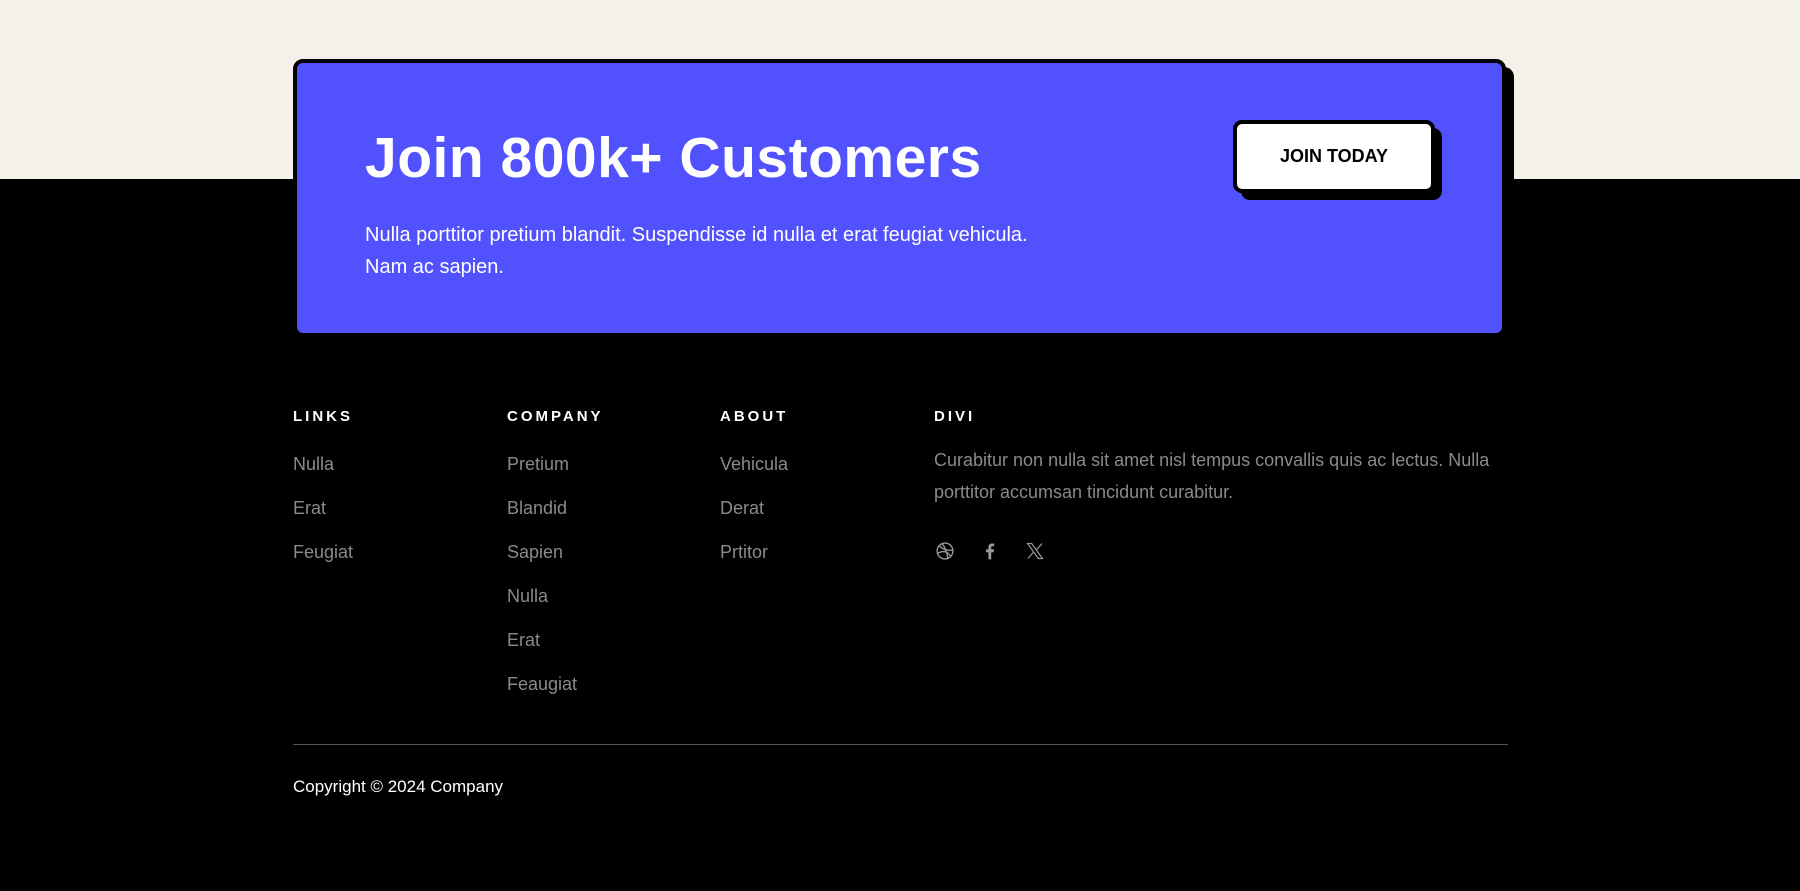  I want to click on list-item: Derat, so click(754, 519).